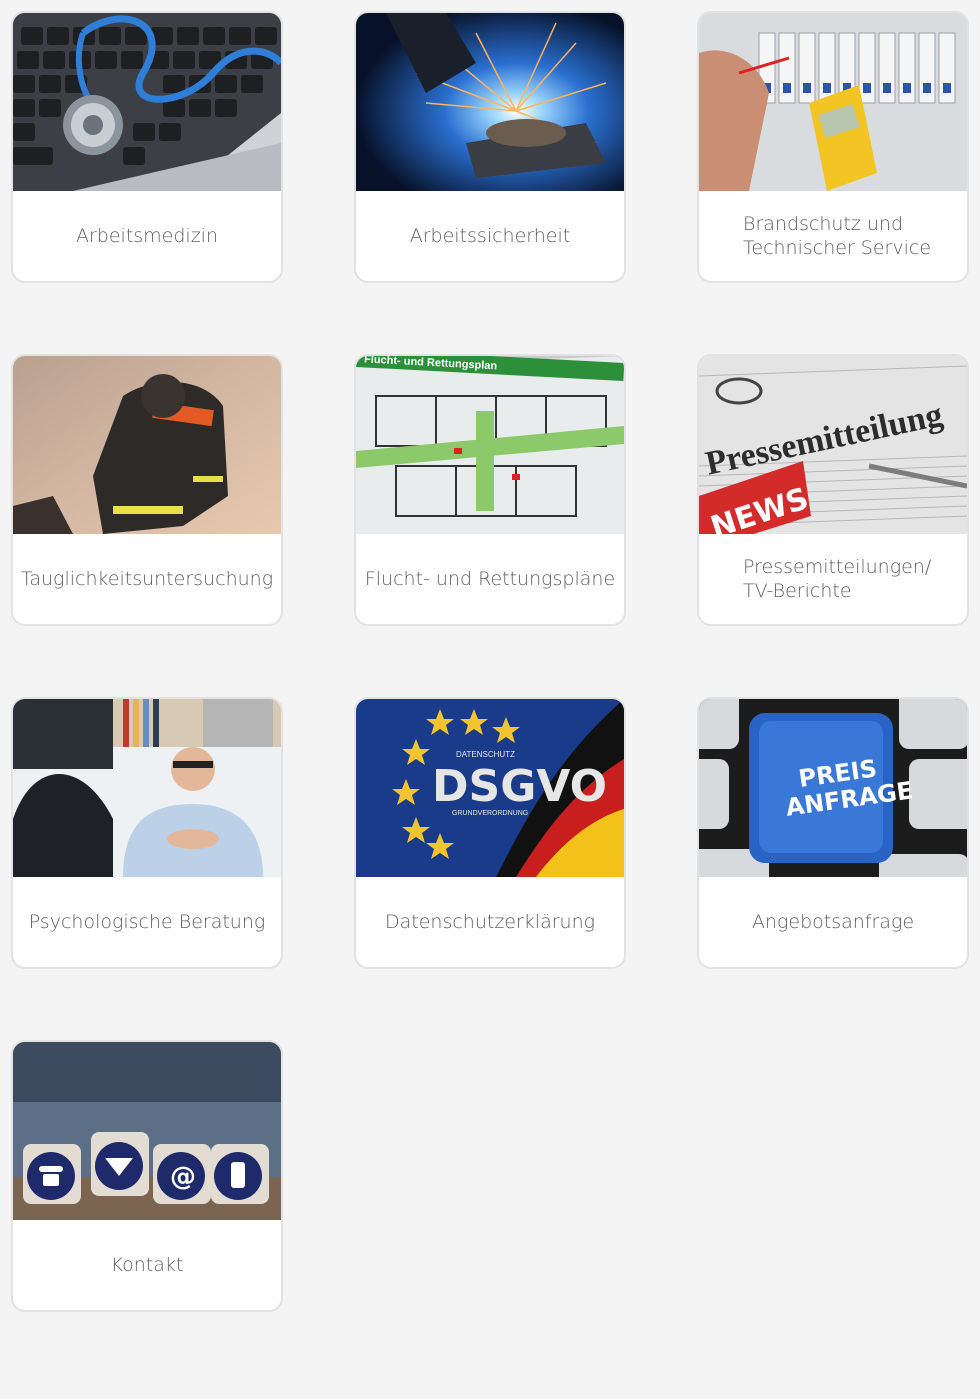 The height and width of the screenshot is (1399, 980). I want to click on tile-psychologische-beratung: Psychologische Beratung, so click(147, 833).